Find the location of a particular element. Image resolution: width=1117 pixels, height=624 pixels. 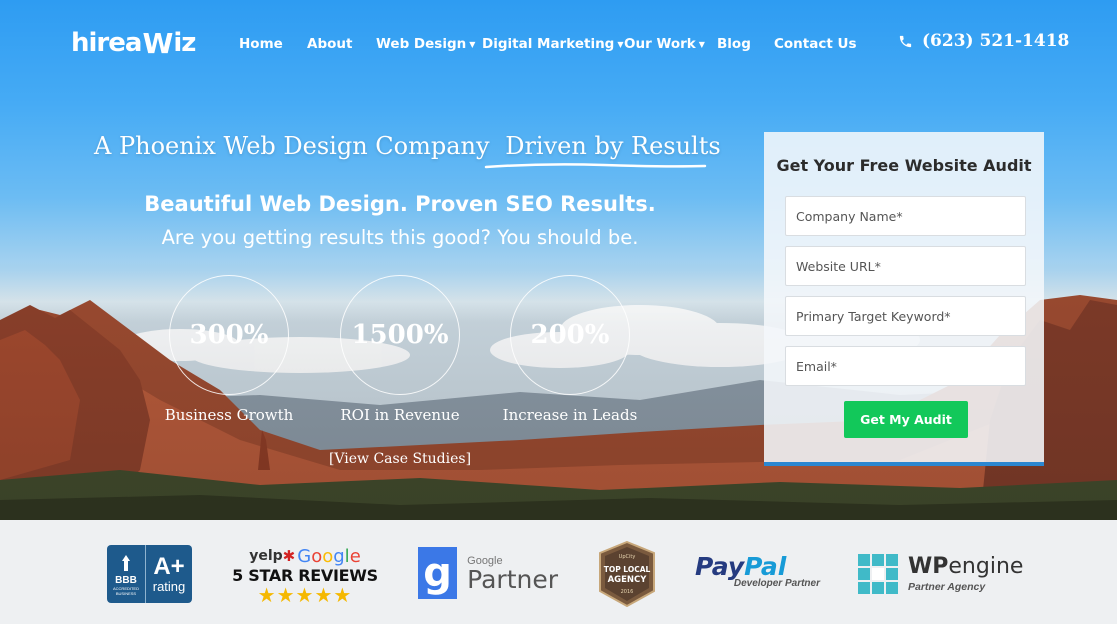

bbb-rating-label: rating is located at coordinates (169, 586).